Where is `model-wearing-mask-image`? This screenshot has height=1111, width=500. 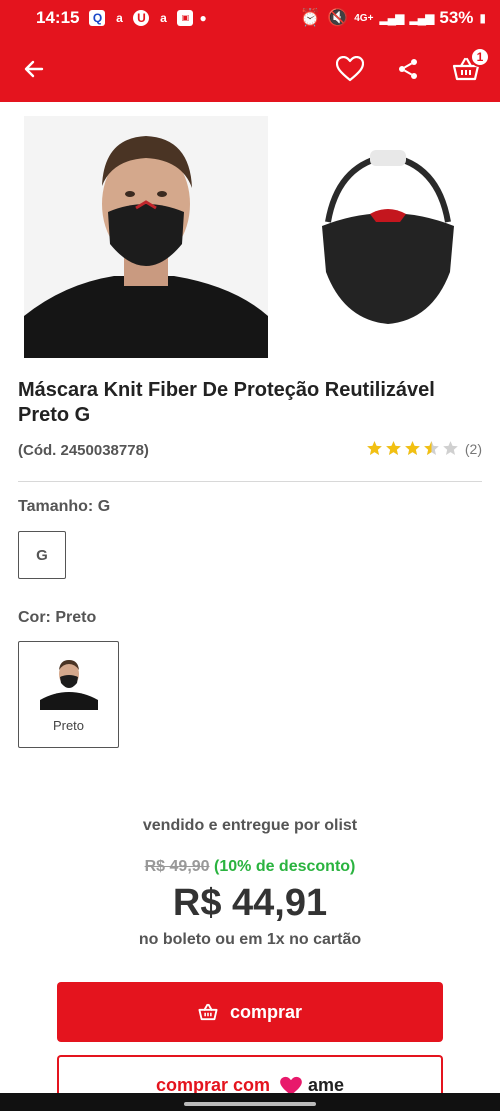
model-wearing-mask-image is located at coordinates (146, 237).